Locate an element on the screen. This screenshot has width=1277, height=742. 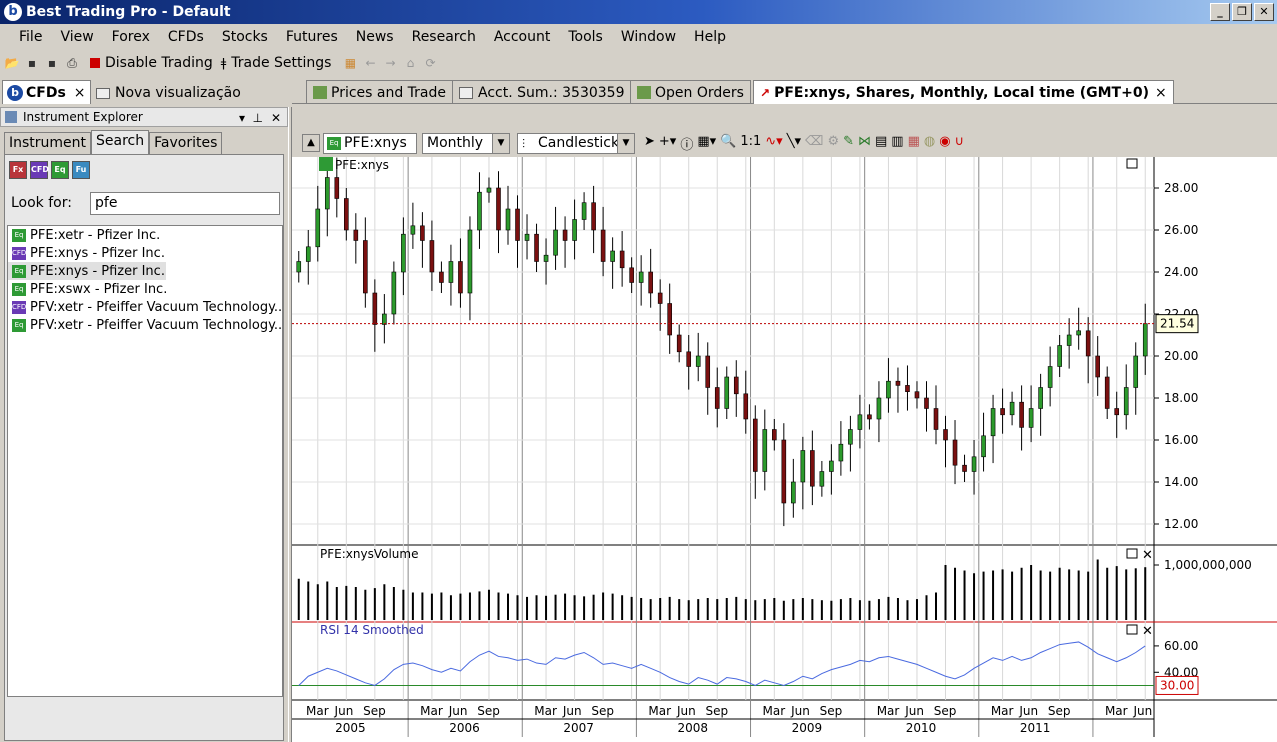
minimize-button: _ is located at coordinates (1220, 12).